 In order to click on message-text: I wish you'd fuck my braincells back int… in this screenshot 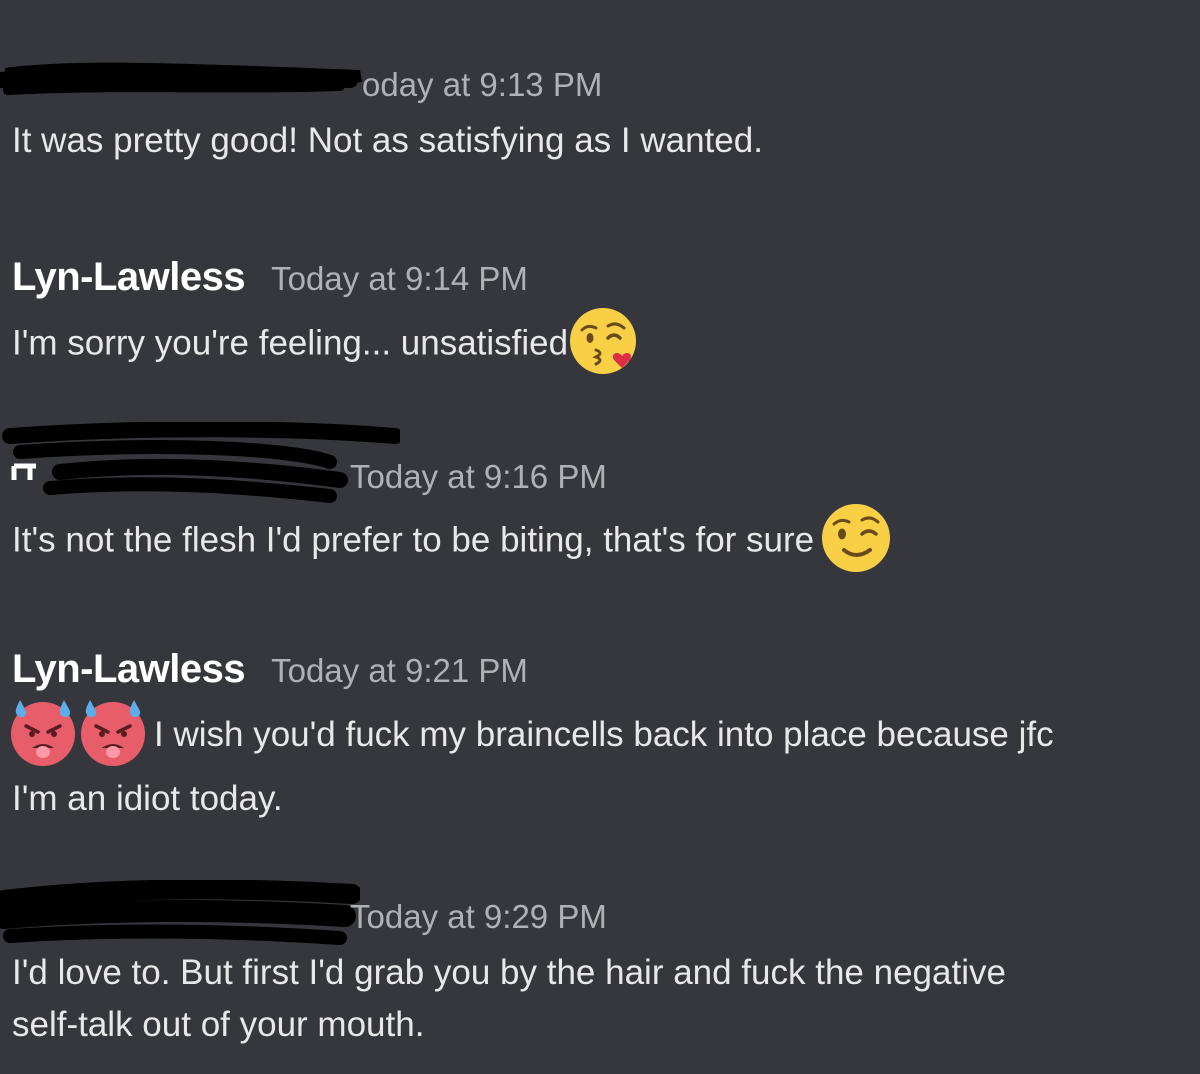, I will do `click(604, 735)`.